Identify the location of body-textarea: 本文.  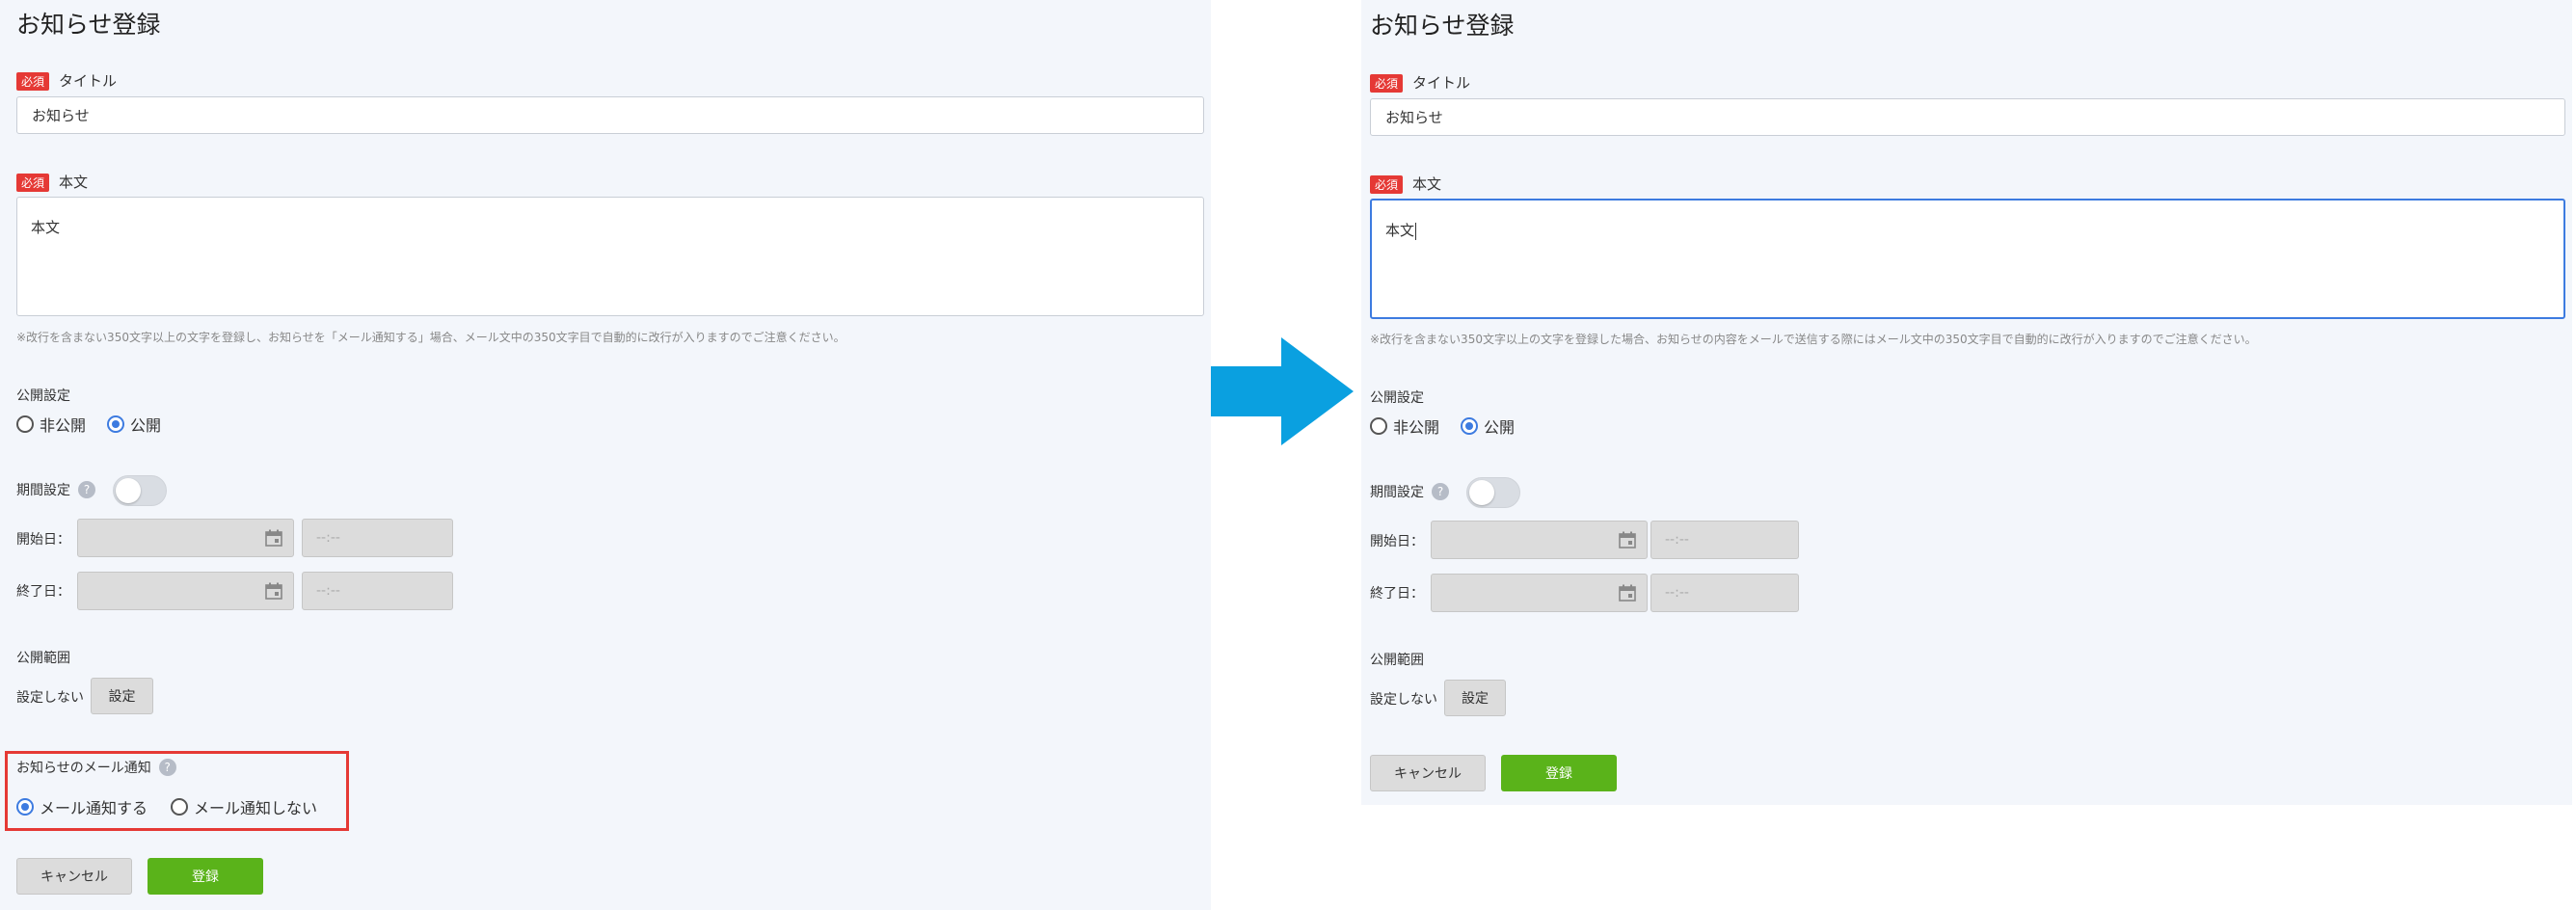
(610, 257).